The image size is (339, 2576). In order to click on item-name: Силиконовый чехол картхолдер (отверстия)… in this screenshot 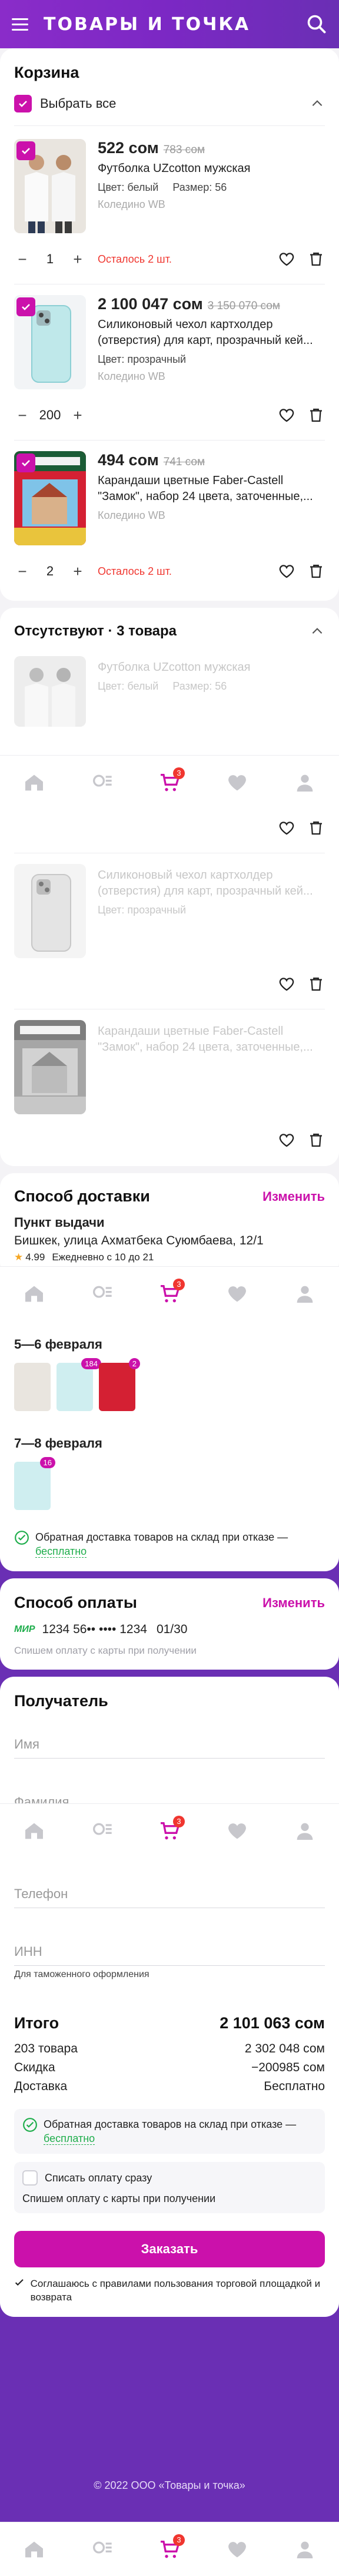, I will do `click(211, 333)`.